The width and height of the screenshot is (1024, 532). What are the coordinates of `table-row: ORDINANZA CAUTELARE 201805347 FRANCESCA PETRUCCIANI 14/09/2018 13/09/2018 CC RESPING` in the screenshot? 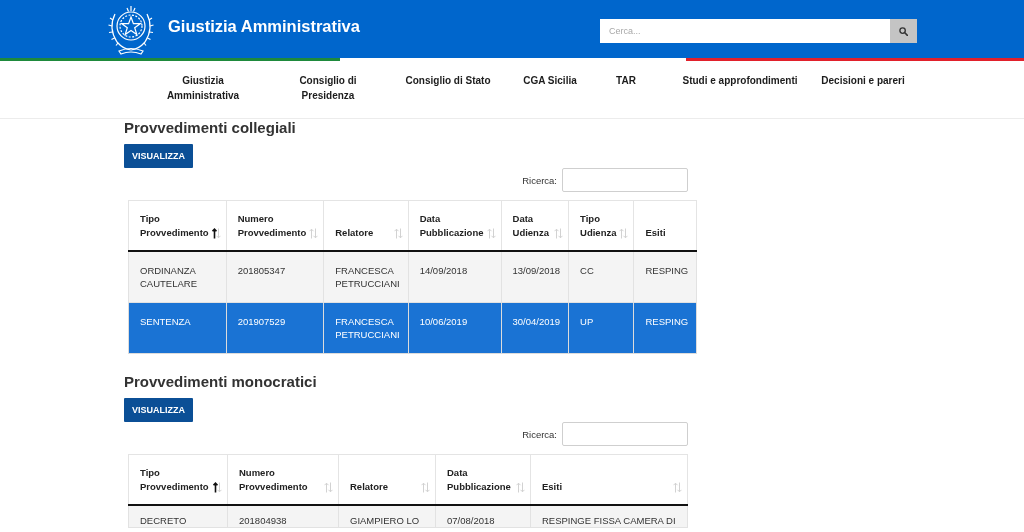 It's located at (412, 277).